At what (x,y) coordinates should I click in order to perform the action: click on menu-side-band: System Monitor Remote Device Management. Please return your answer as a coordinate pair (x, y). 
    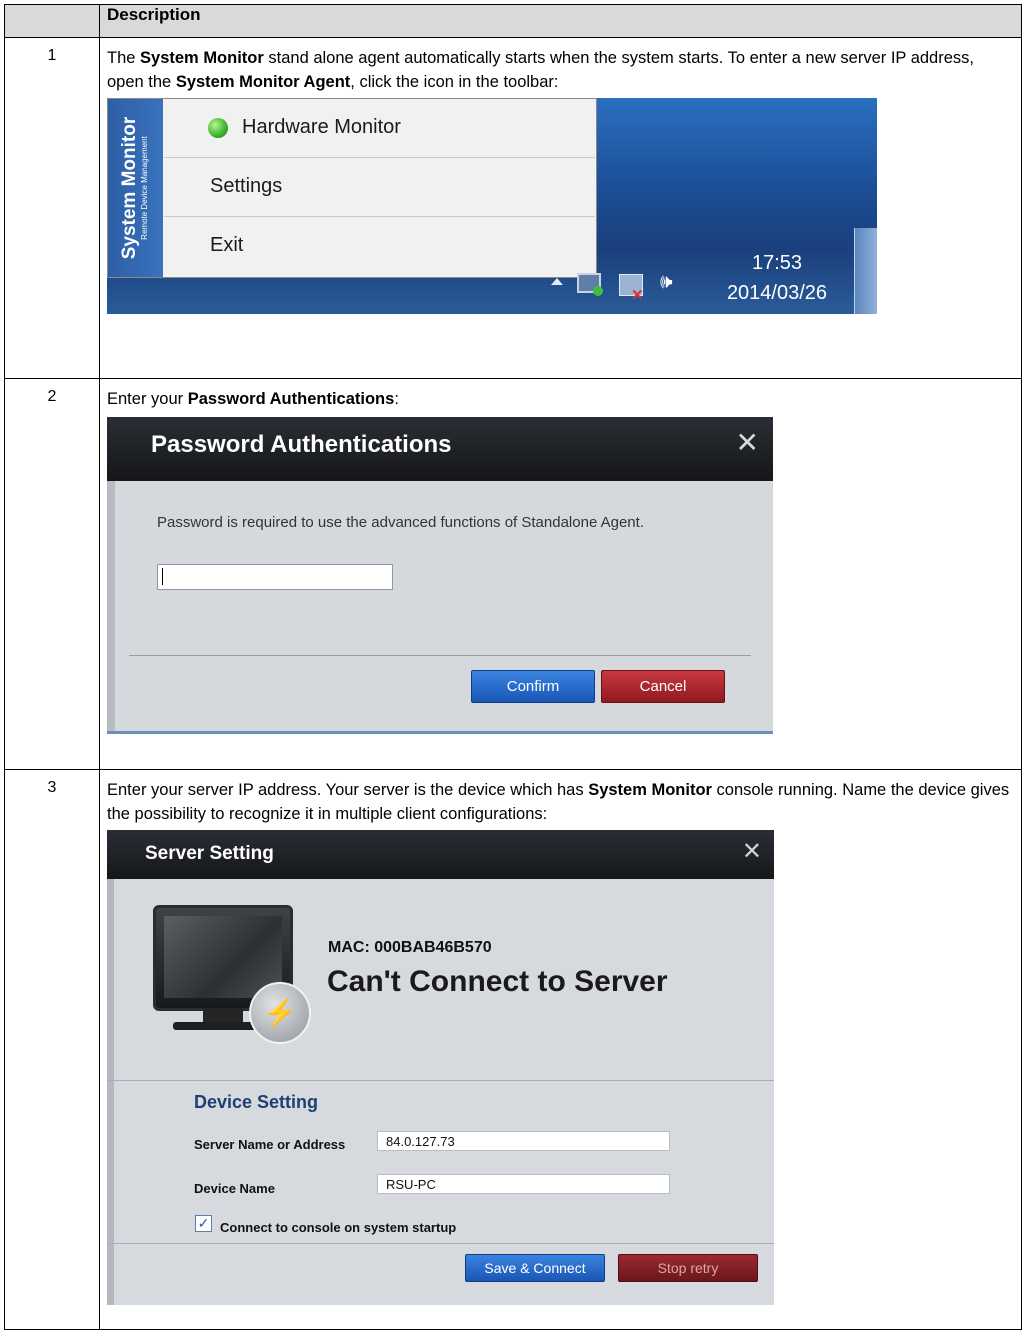
    Looking at the image, I should click on (135, 188).